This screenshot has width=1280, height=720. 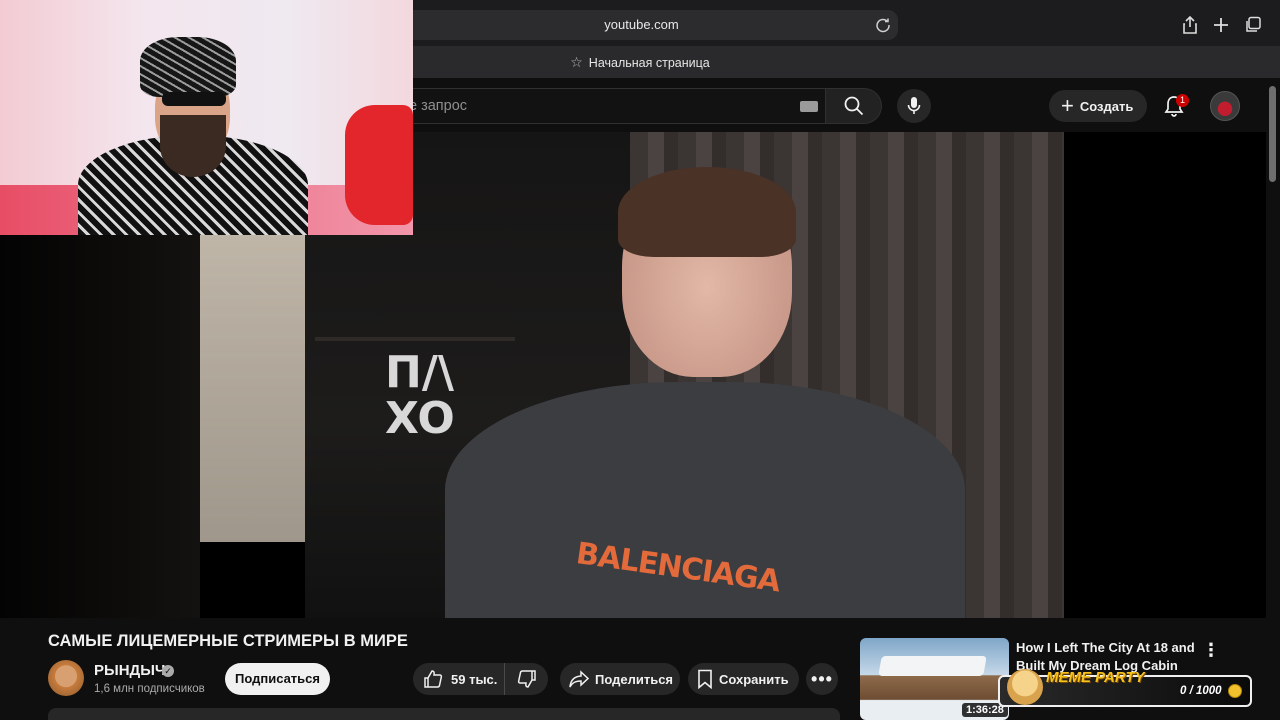 I want to click on notification-badge: 1, so click(x=1182, y=100).